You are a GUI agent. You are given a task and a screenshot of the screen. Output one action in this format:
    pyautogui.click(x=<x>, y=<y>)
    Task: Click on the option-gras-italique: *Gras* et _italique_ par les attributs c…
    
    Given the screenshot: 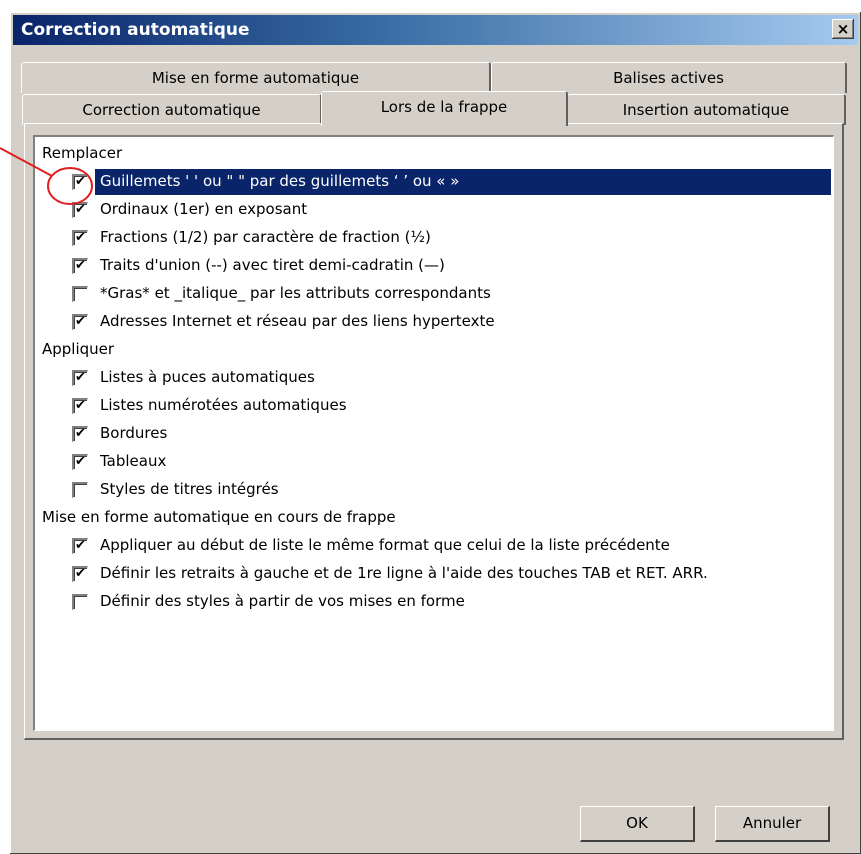 What is the action you would take?
    pyautogui.click(x=433, y=294)
    